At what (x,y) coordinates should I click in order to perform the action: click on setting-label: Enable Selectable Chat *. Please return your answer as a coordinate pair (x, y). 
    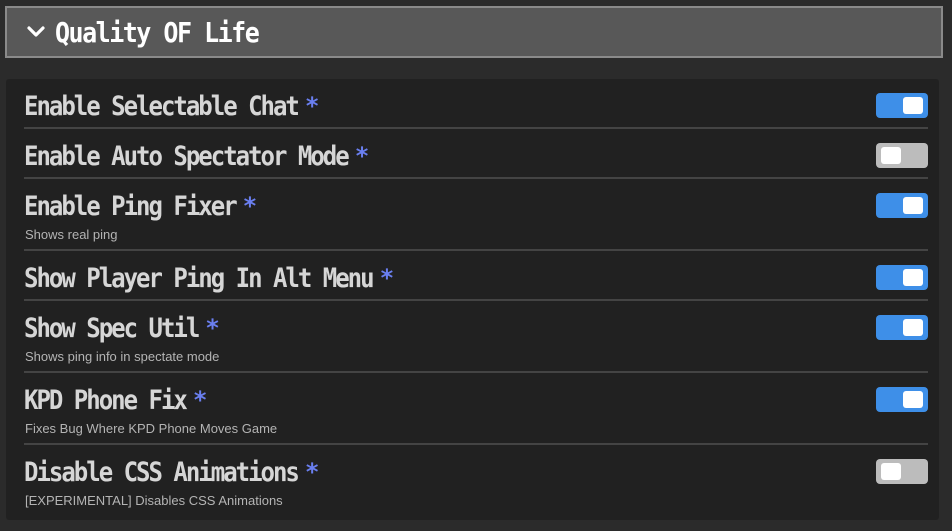
    Looking at the image, I should click on (171, 106).